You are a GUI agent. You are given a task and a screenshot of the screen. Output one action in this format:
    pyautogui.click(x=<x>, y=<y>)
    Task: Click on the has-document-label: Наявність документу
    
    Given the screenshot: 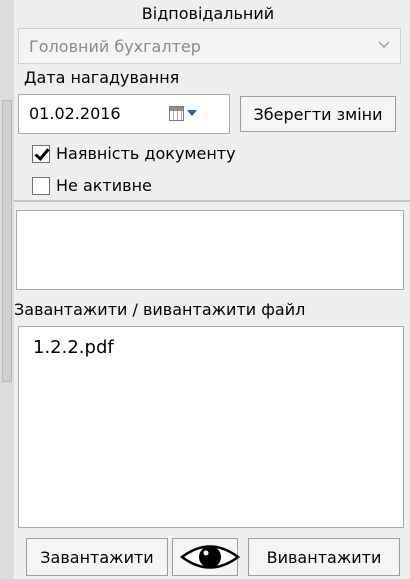 What is the action you would take?
    pyautogui.click(x=146, y=153)
    